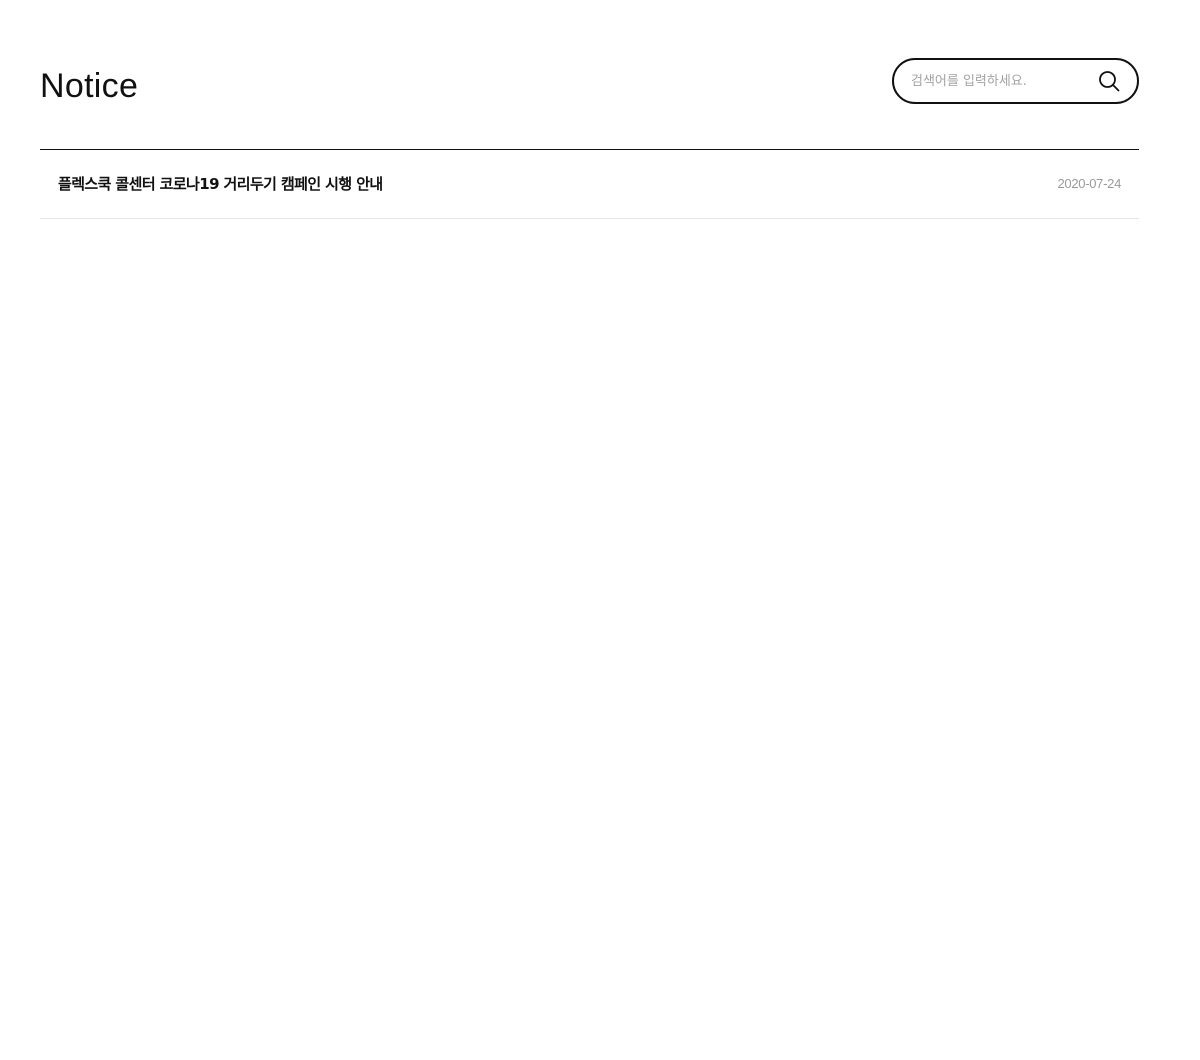  I want to click on search-input, so click(998, 81).